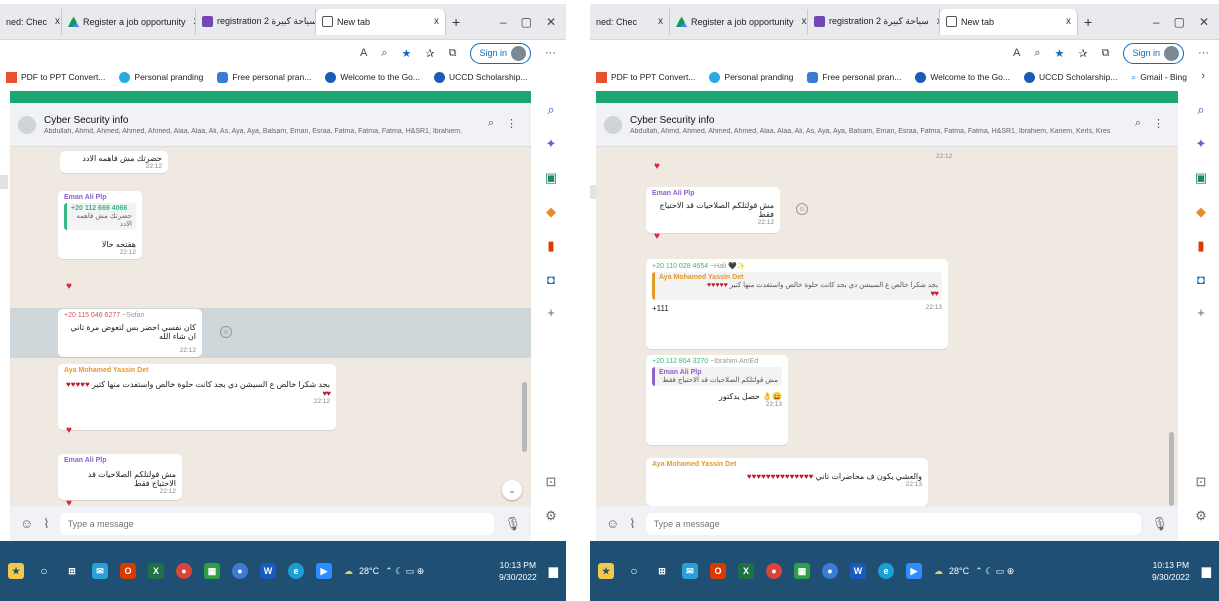 This screenshot has height=601, width=1219. Describe the element at coordinates (1088, 22) in the screenshot. I see `new-tab-button: +` at that location.